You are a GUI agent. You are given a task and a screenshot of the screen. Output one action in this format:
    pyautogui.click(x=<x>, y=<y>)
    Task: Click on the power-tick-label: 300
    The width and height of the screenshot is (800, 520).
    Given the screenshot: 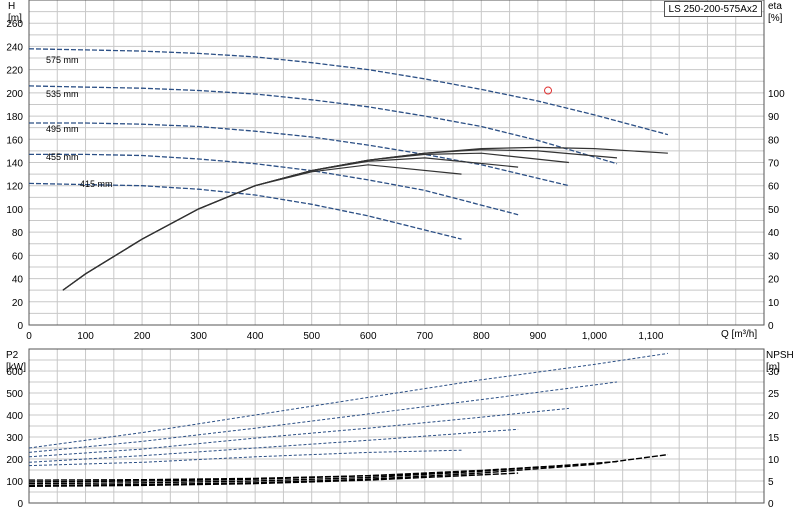 What is the action you would take?
    pyautogui.click(x=14, y=438)
    